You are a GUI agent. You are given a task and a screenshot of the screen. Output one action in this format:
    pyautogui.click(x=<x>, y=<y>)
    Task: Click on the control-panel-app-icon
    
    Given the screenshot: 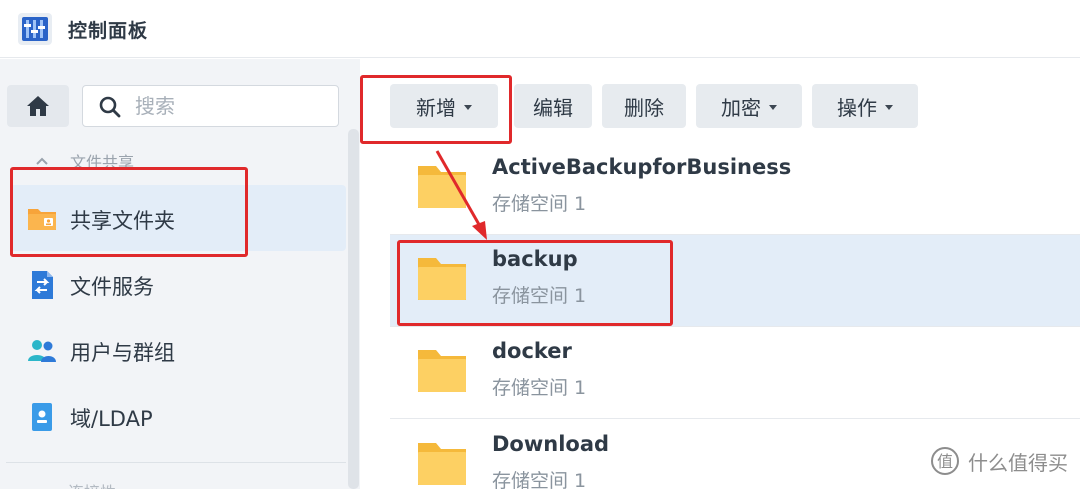 What is the action you would take?
    pyautogui.click(x=35, y=29)
    